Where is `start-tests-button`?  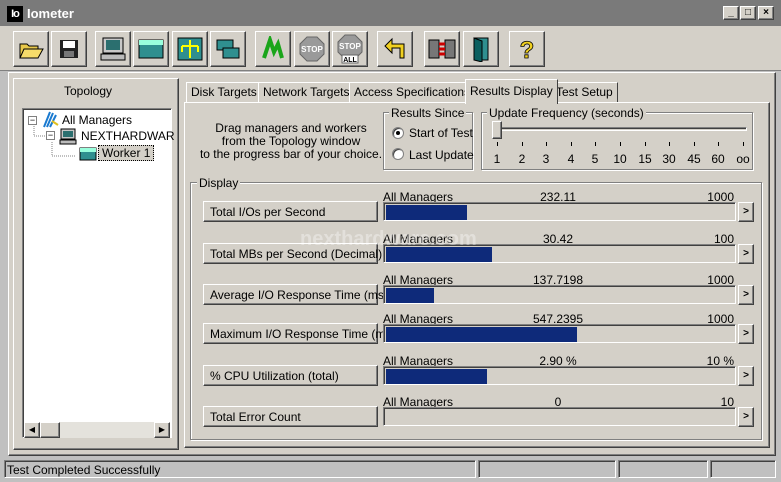
start-tests-button is located at coordinates (273, 49).